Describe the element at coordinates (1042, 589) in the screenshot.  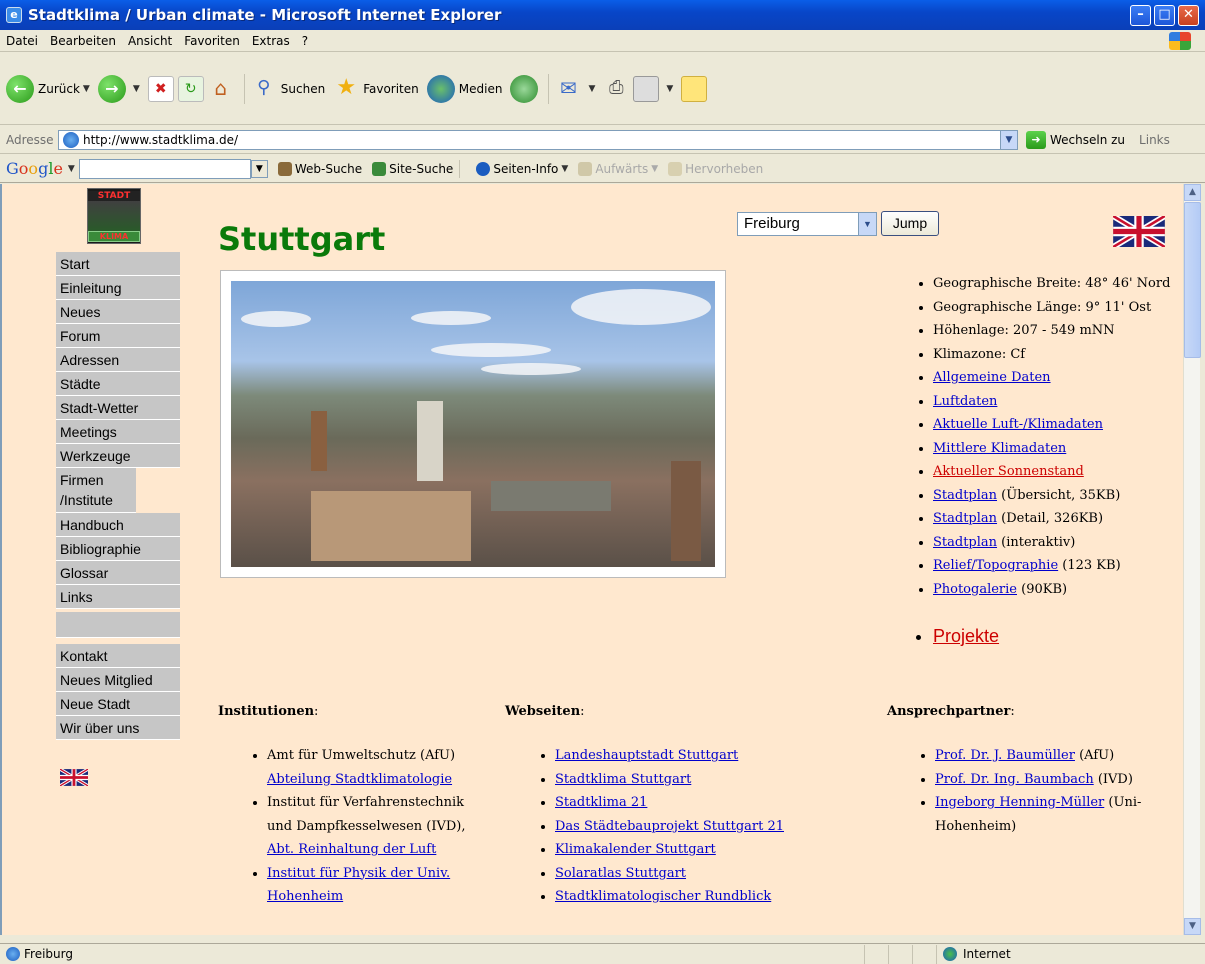
I see `link-note: (90KB)` at that location.